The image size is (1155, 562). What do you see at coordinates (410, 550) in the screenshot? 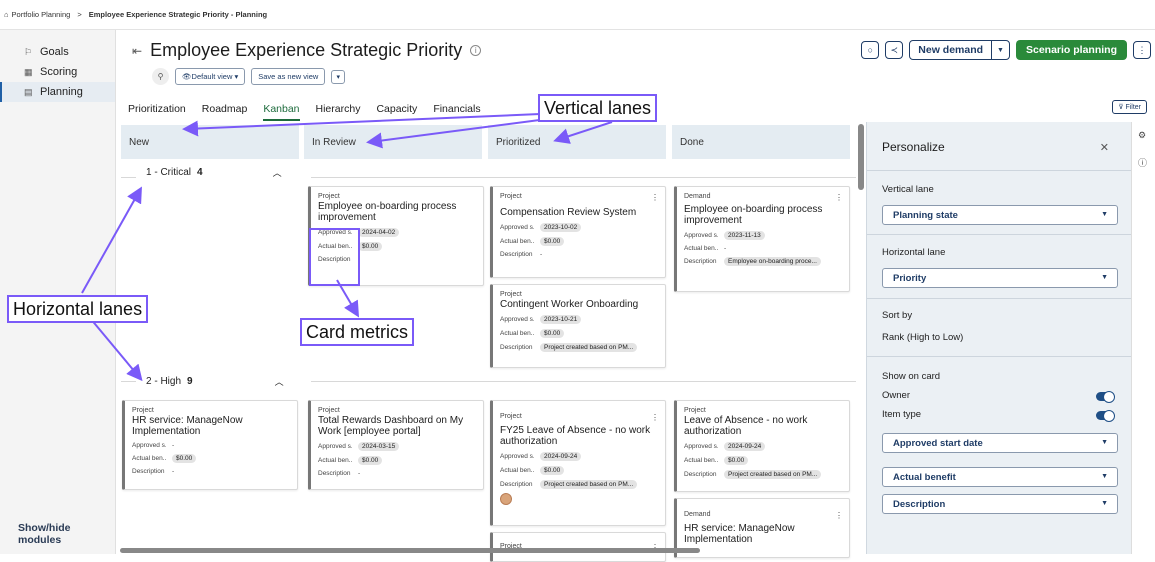
I see `horizontal-scrollbar` at bounding box center [410, 550].